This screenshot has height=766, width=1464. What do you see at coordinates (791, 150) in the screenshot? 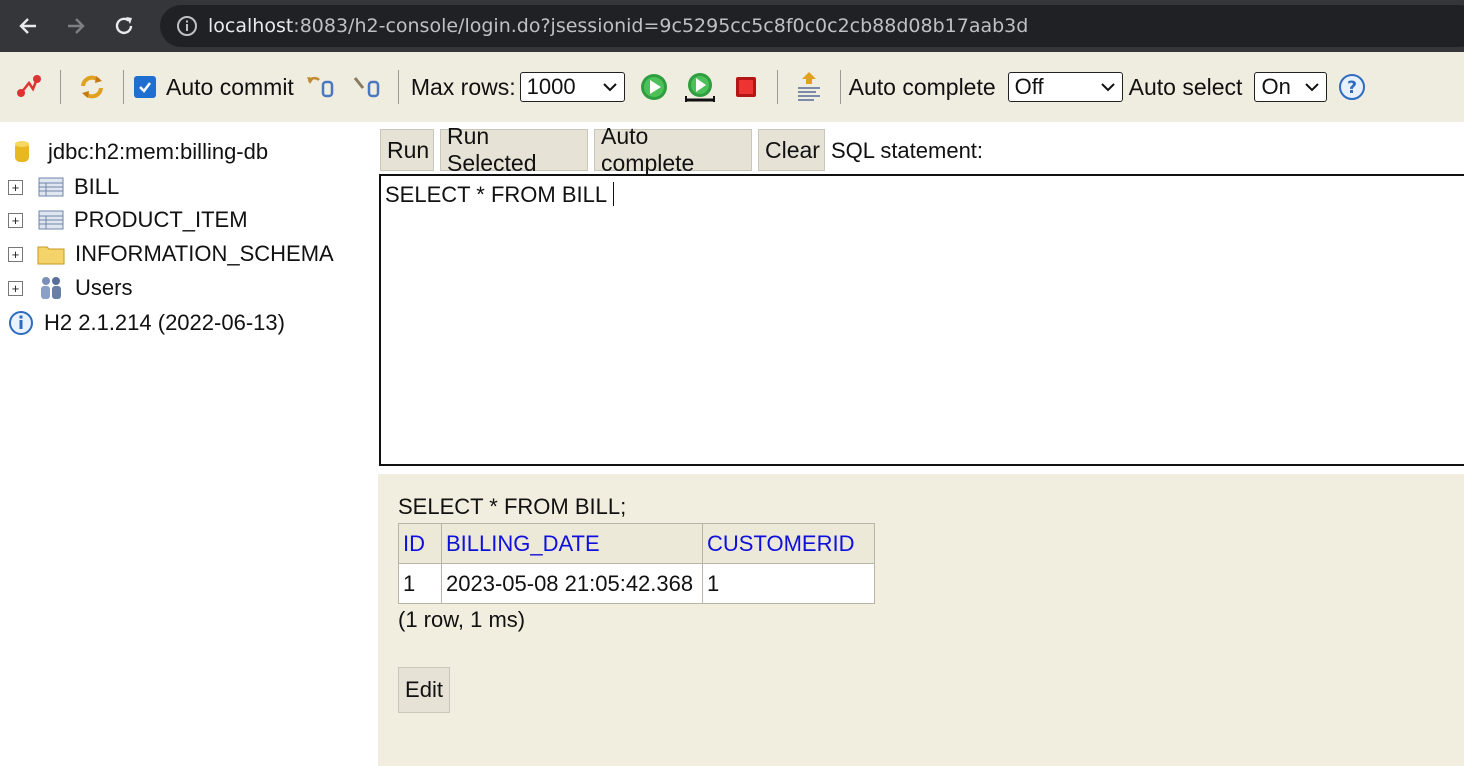
I see `clear-button: Clear` at bounding box center [791, 150].